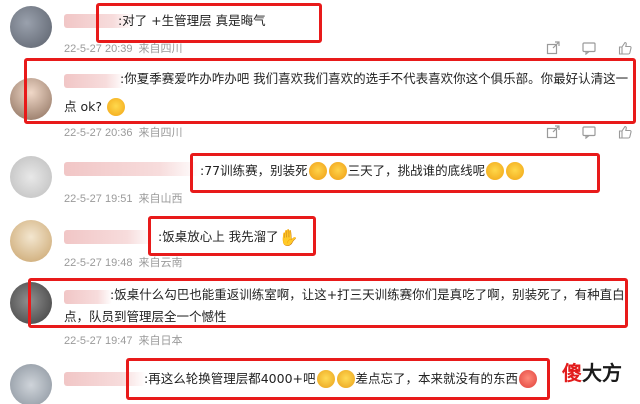  I want to click on comment-meta: 22-5-27 20:36 来自四川, so click(123, 132).